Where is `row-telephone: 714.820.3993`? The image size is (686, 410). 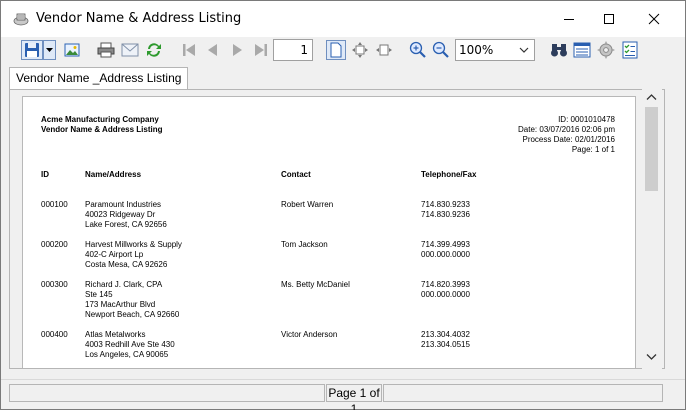 row-telephone: 714.820.3993 is located at coordinates (445, 284).